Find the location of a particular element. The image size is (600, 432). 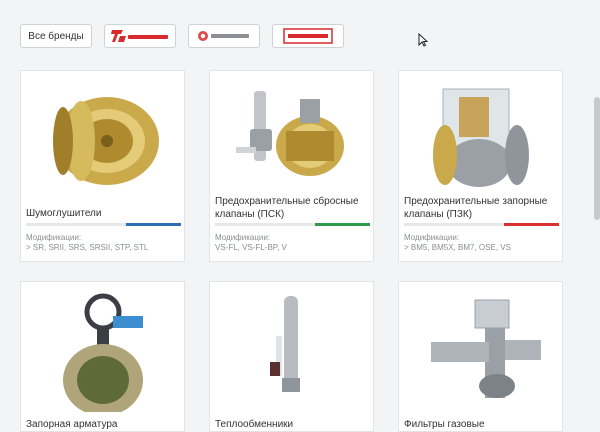

product-card-shutoff-fittings: Запорная арматура is located at coordinates (102, 356).